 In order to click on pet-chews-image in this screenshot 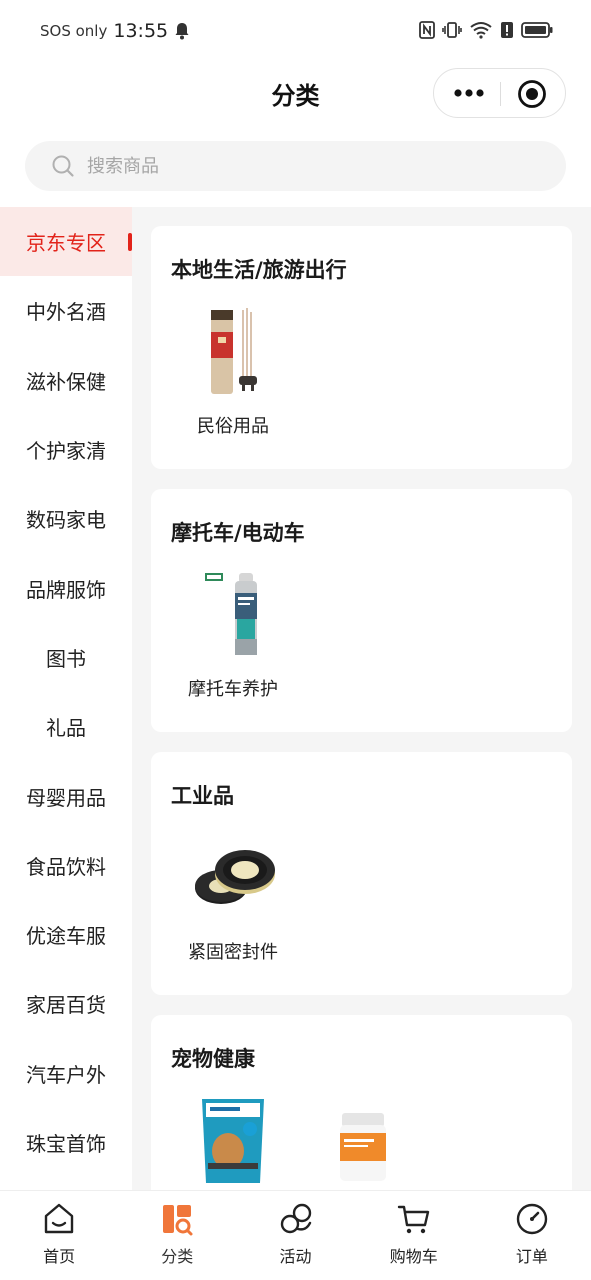, I will do `click(233, 1141)`.